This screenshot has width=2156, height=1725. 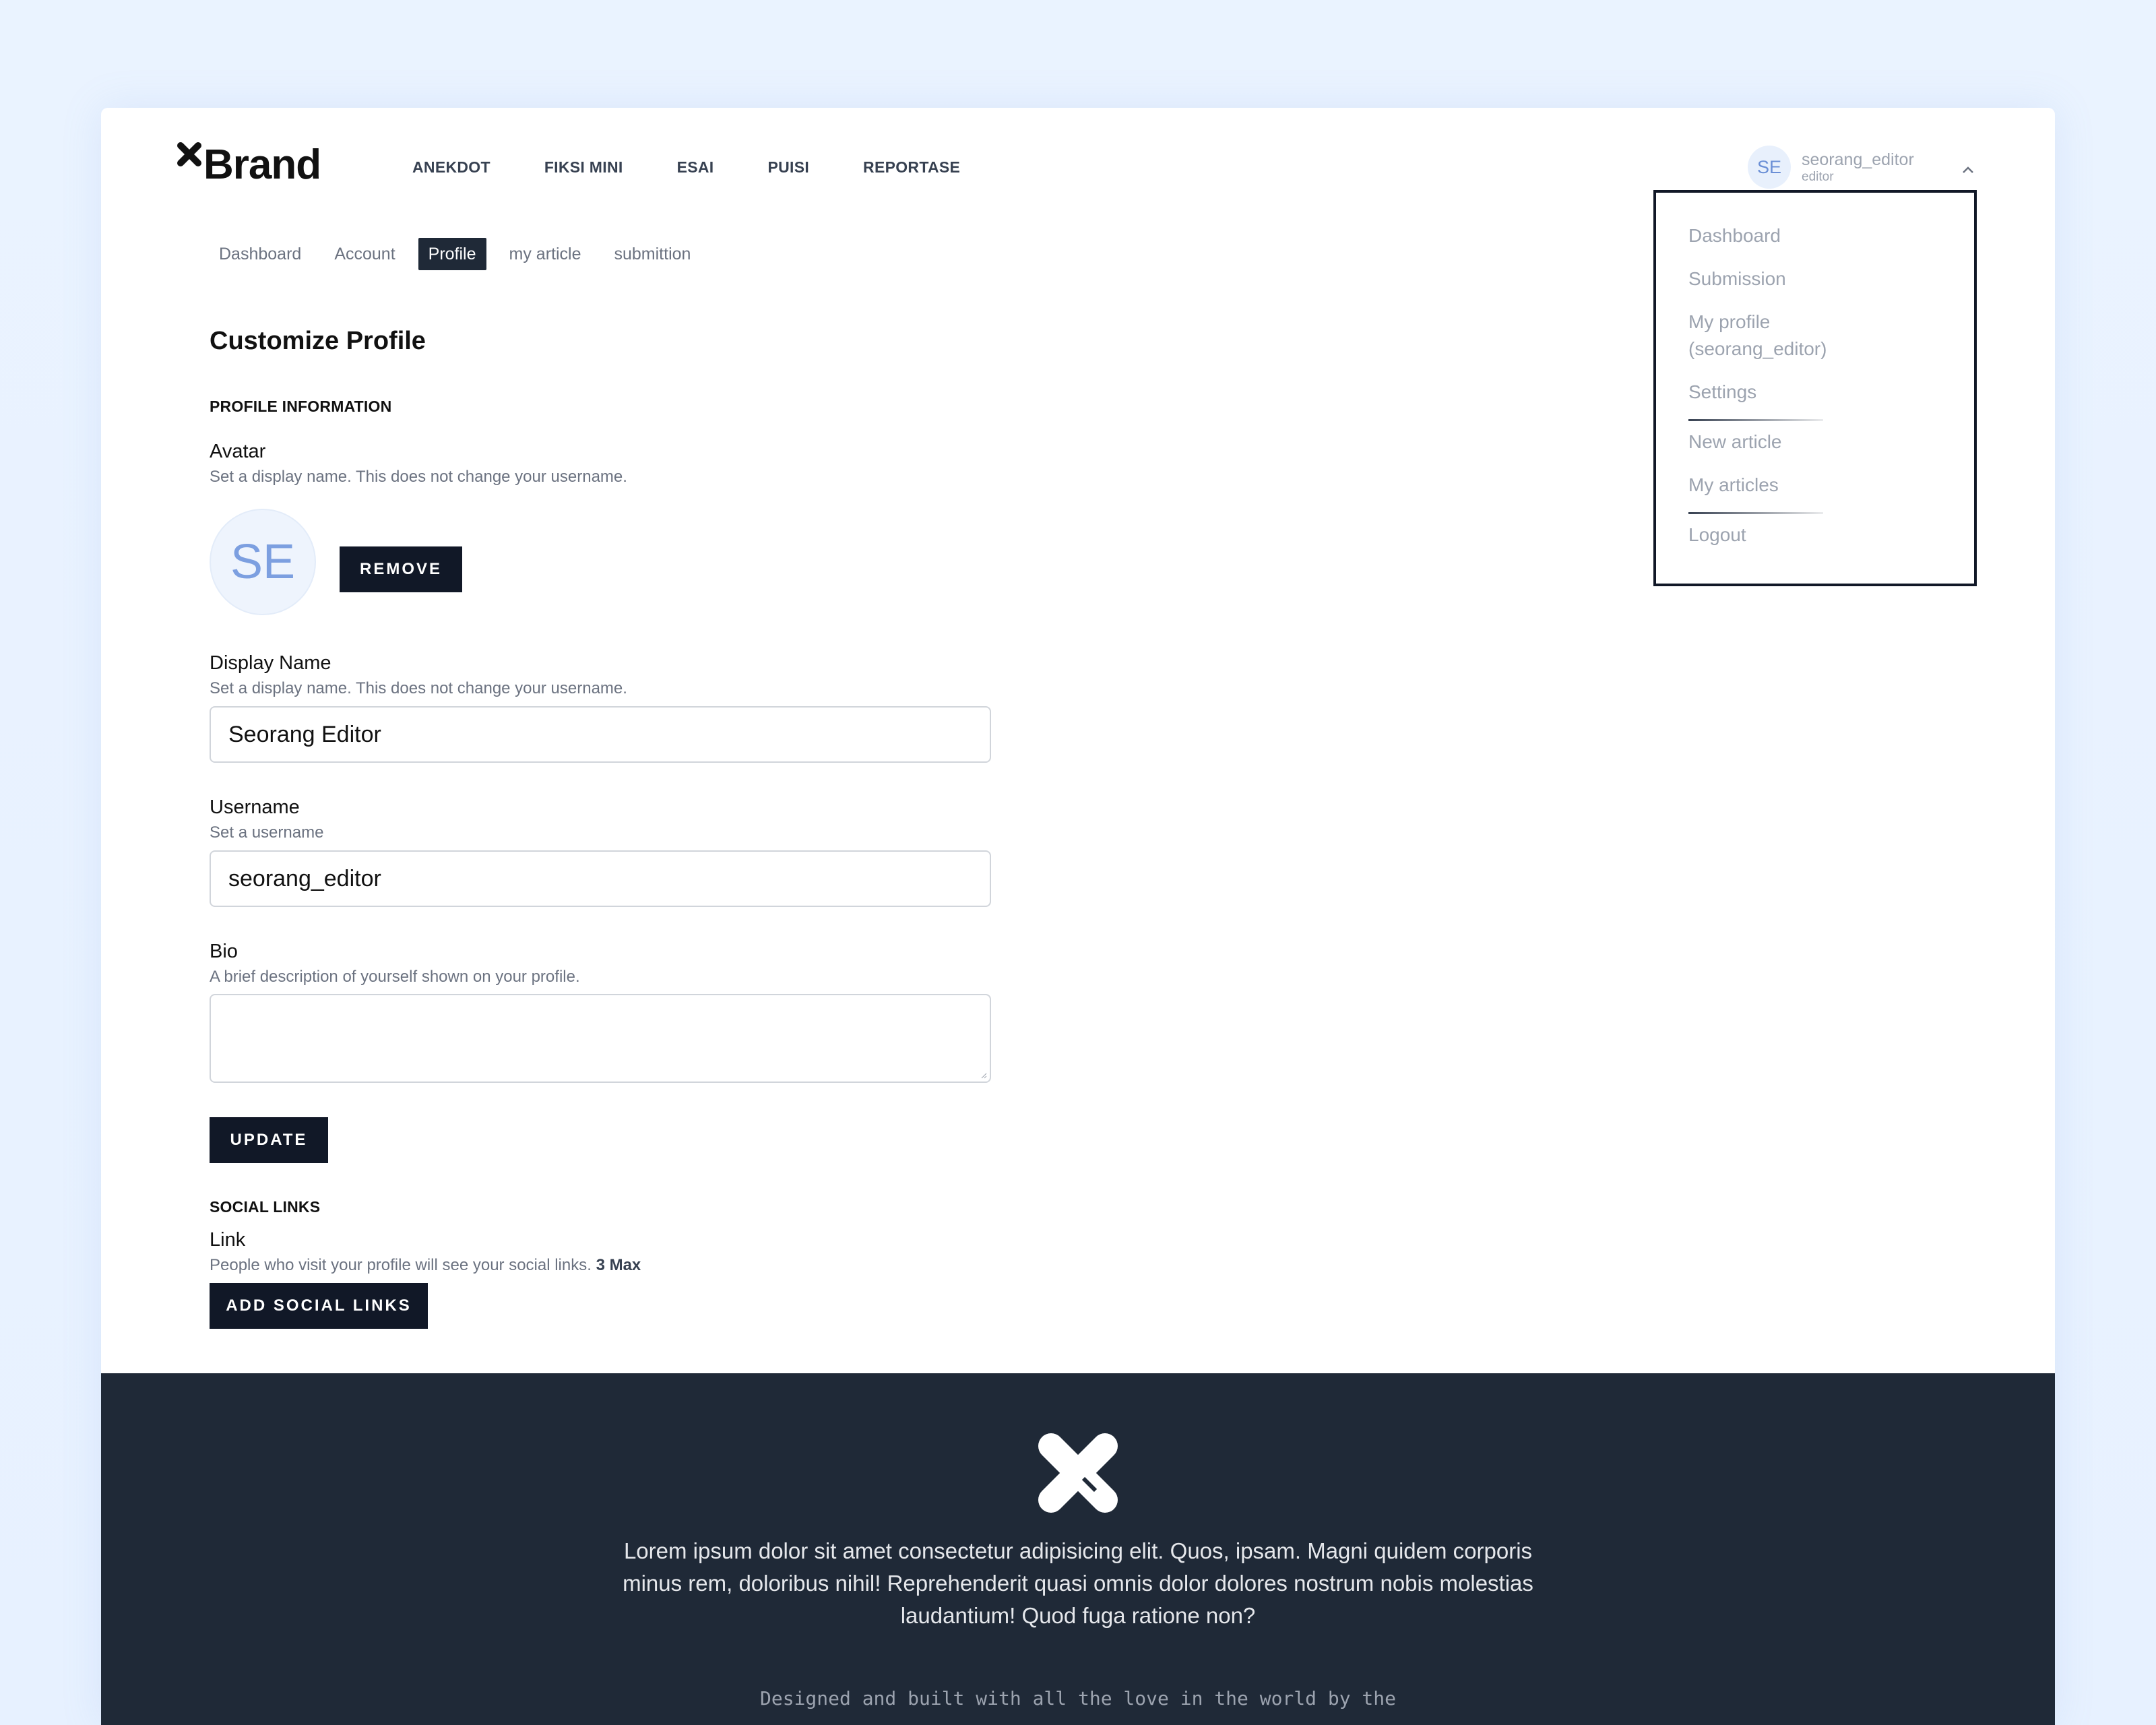 I want to click on menu-item-submission: Submission, so click(x=1823, y=278).